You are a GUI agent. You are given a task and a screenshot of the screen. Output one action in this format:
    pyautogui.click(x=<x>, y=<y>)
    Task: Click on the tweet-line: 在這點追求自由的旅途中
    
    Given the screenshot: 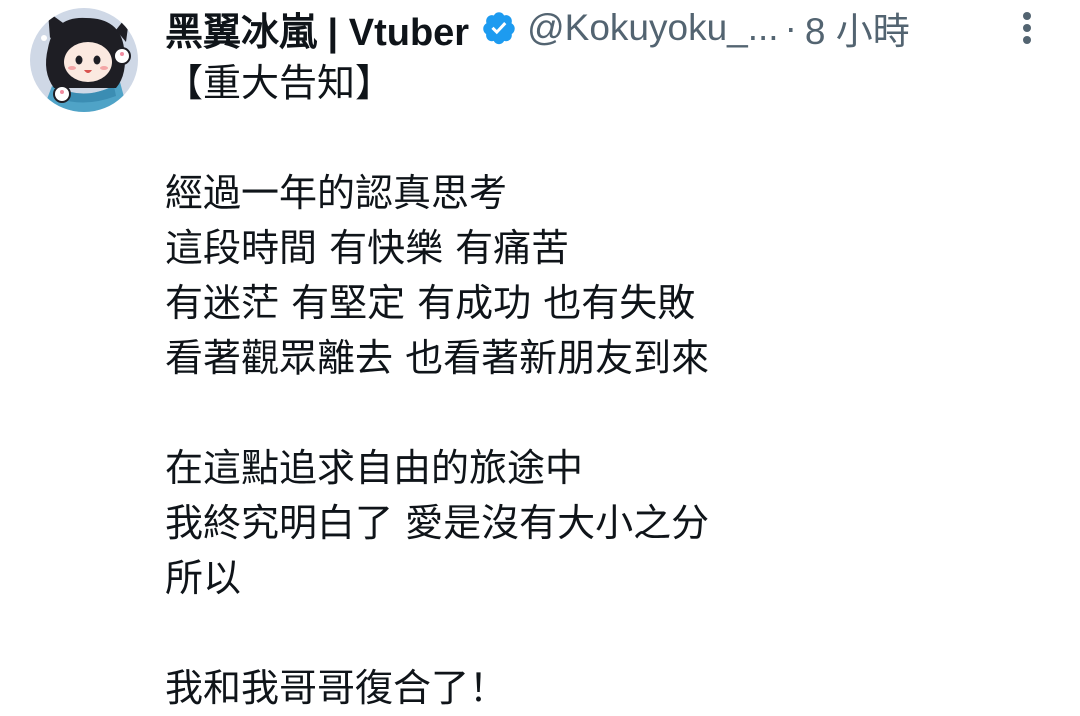 What is the action you would take?
    pyautogui.click(x=374, y=468)
    